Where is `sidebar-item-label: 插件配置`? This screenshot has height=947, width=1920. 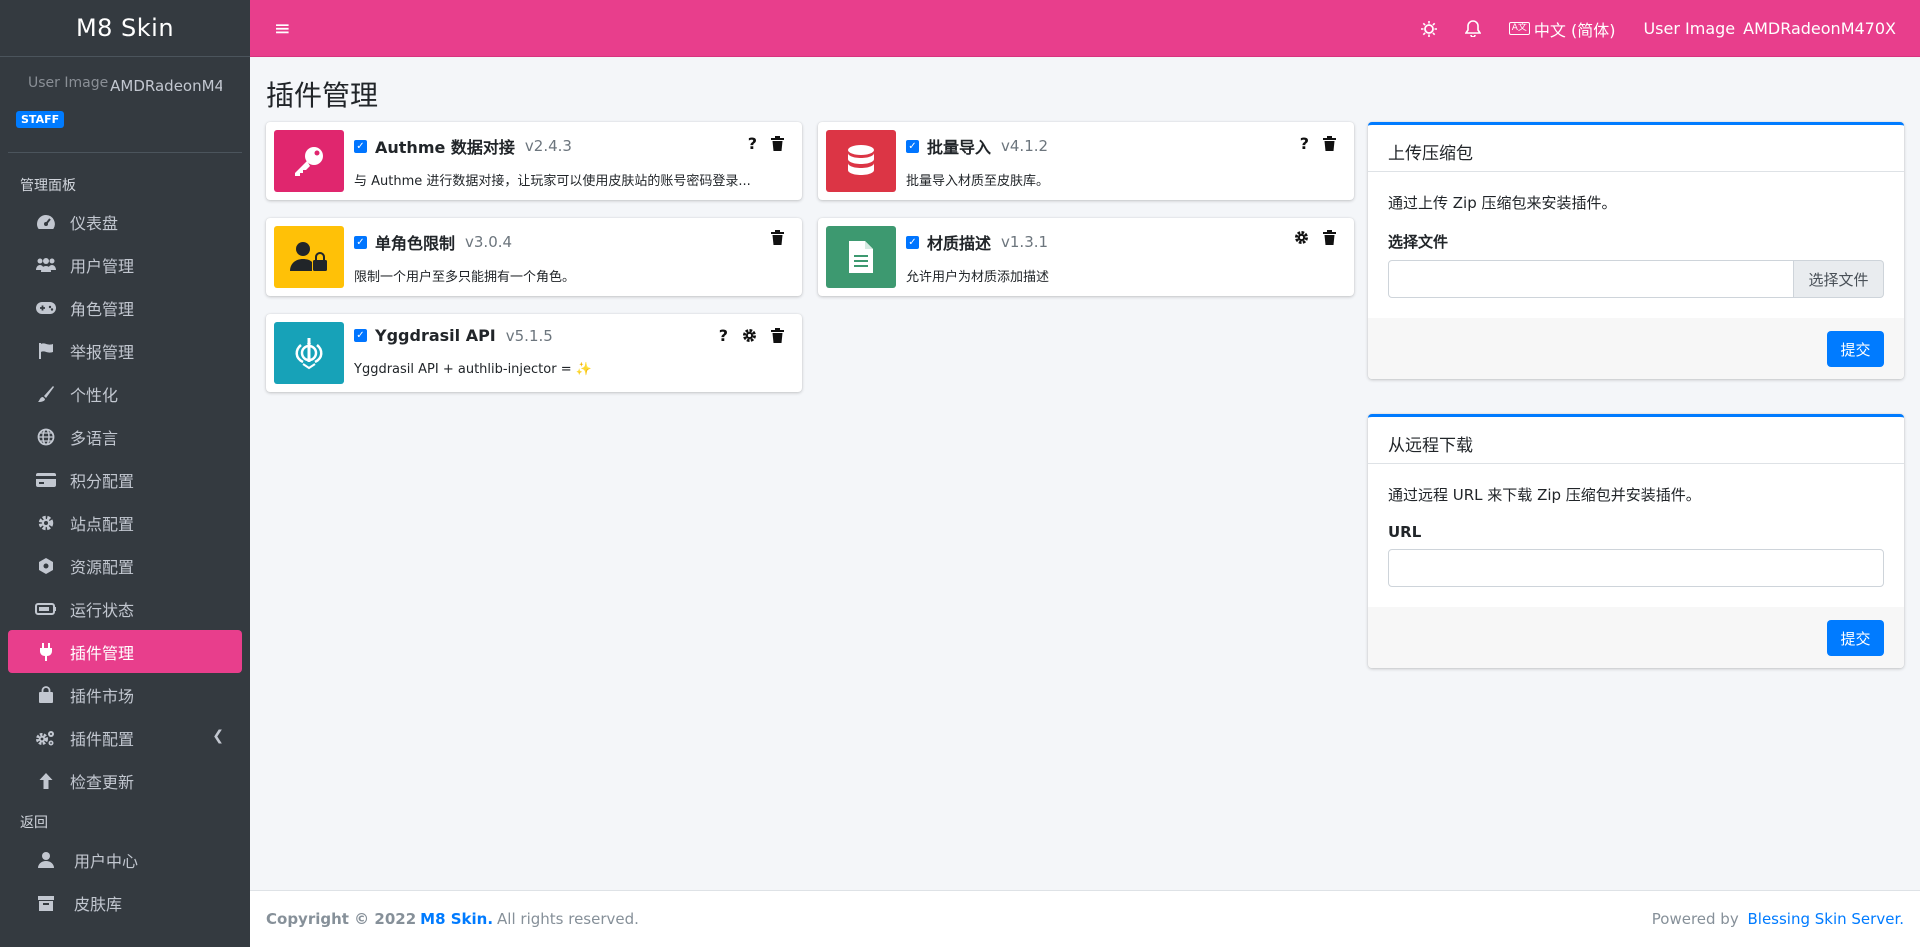
sidebar-item-label: 插件配置 is located at coordinates (102, 739).